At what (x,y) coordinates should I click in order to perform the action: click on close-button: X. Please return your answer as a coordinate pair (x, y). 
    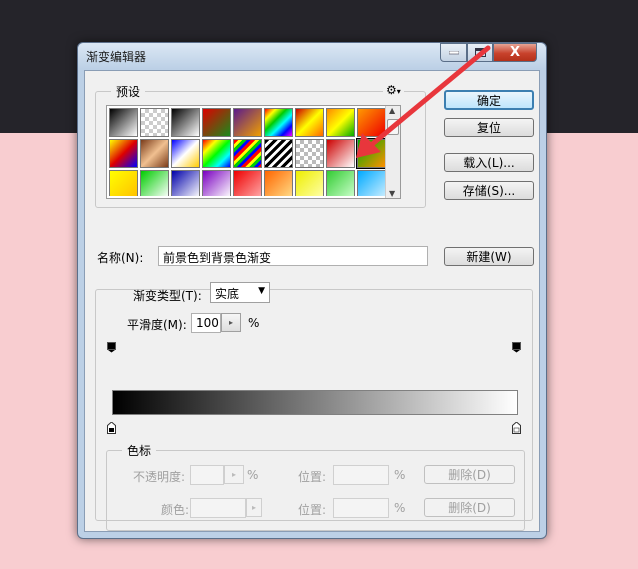
    Looking at the image, I should click on (515, 52).